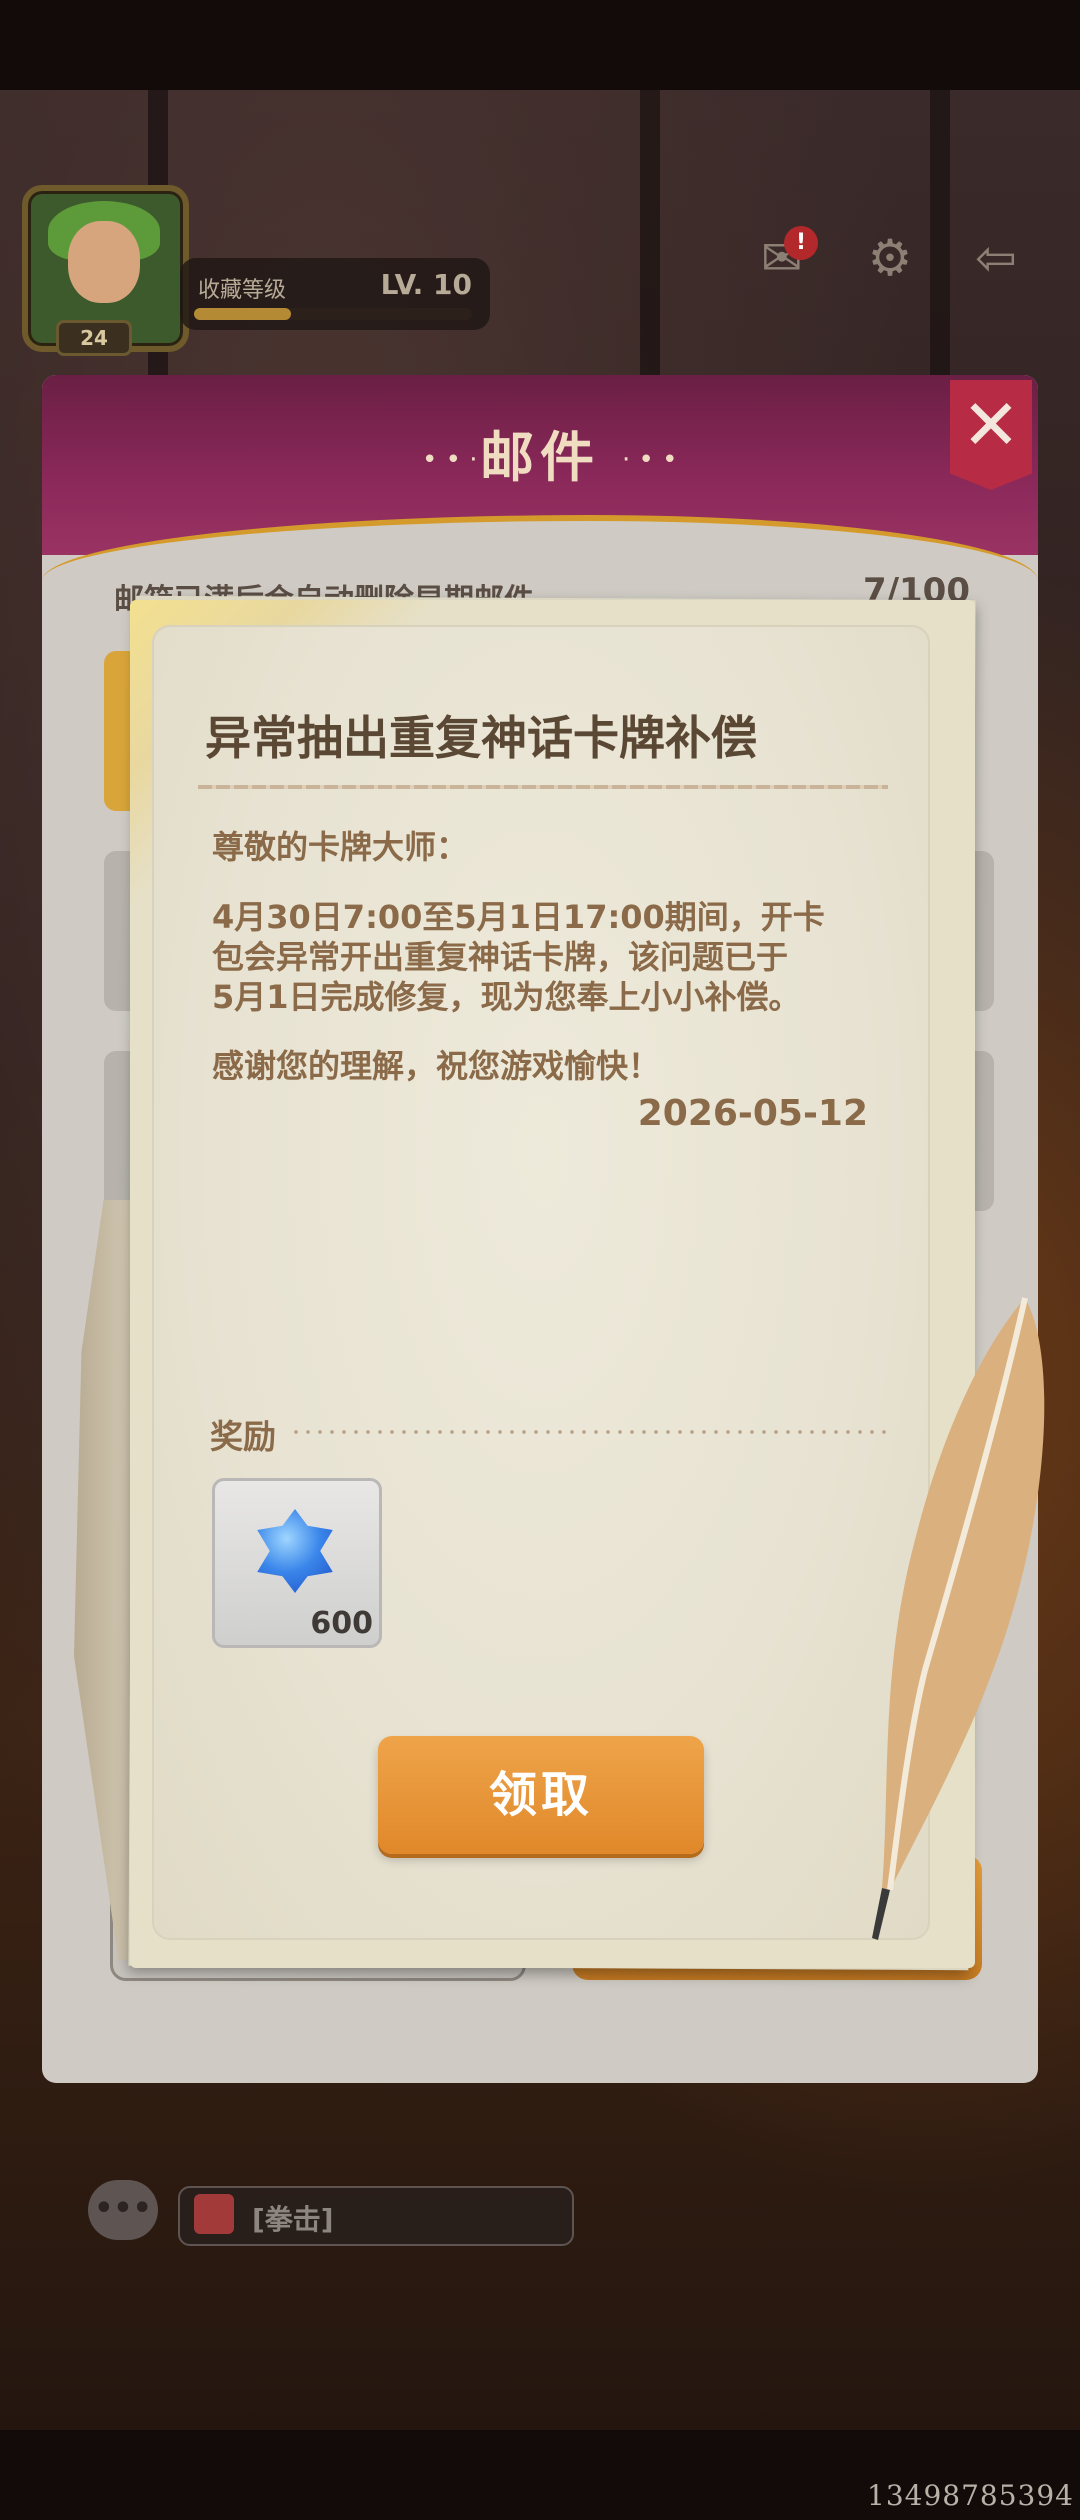  What do you see at coordinates (752, 1113) in the screenshot?
I see `mail-date: 2026-05-12` at bounding box center [752, 1113].